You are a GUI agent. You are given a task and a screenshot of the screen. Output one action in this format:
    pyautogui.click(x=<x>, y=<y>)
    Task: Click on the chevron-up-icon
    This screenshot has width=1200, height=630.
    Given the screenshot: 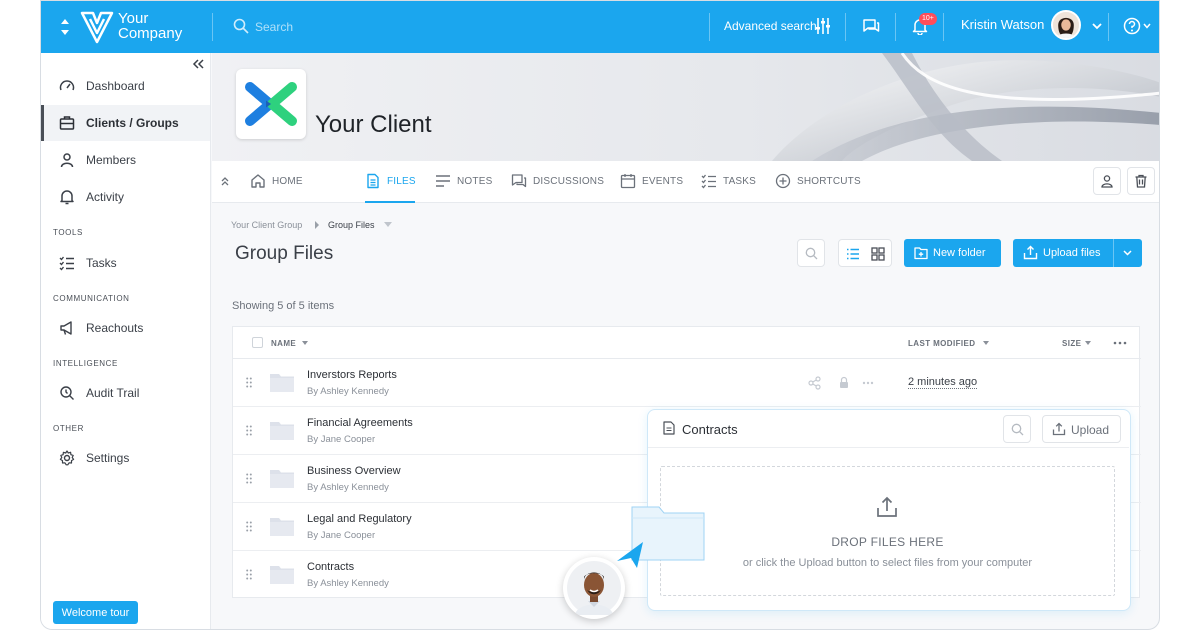 What is the action you would take?
    pyautogui.click(x=225, y=181)
    